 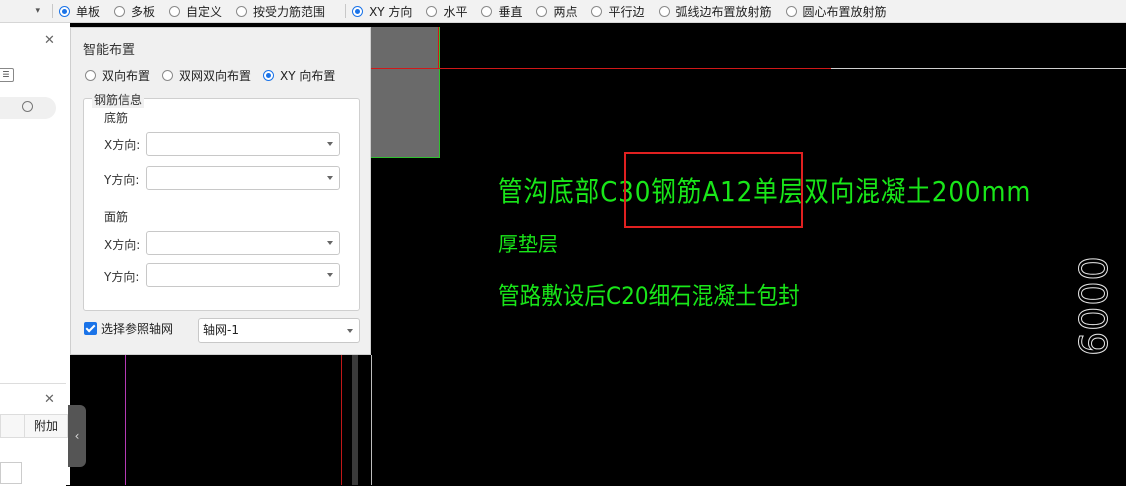 What do you see at coordinates (299, 75) in the screenshot?
I see `mode-xy: XY 向布置` at bounding box center [299, 75].